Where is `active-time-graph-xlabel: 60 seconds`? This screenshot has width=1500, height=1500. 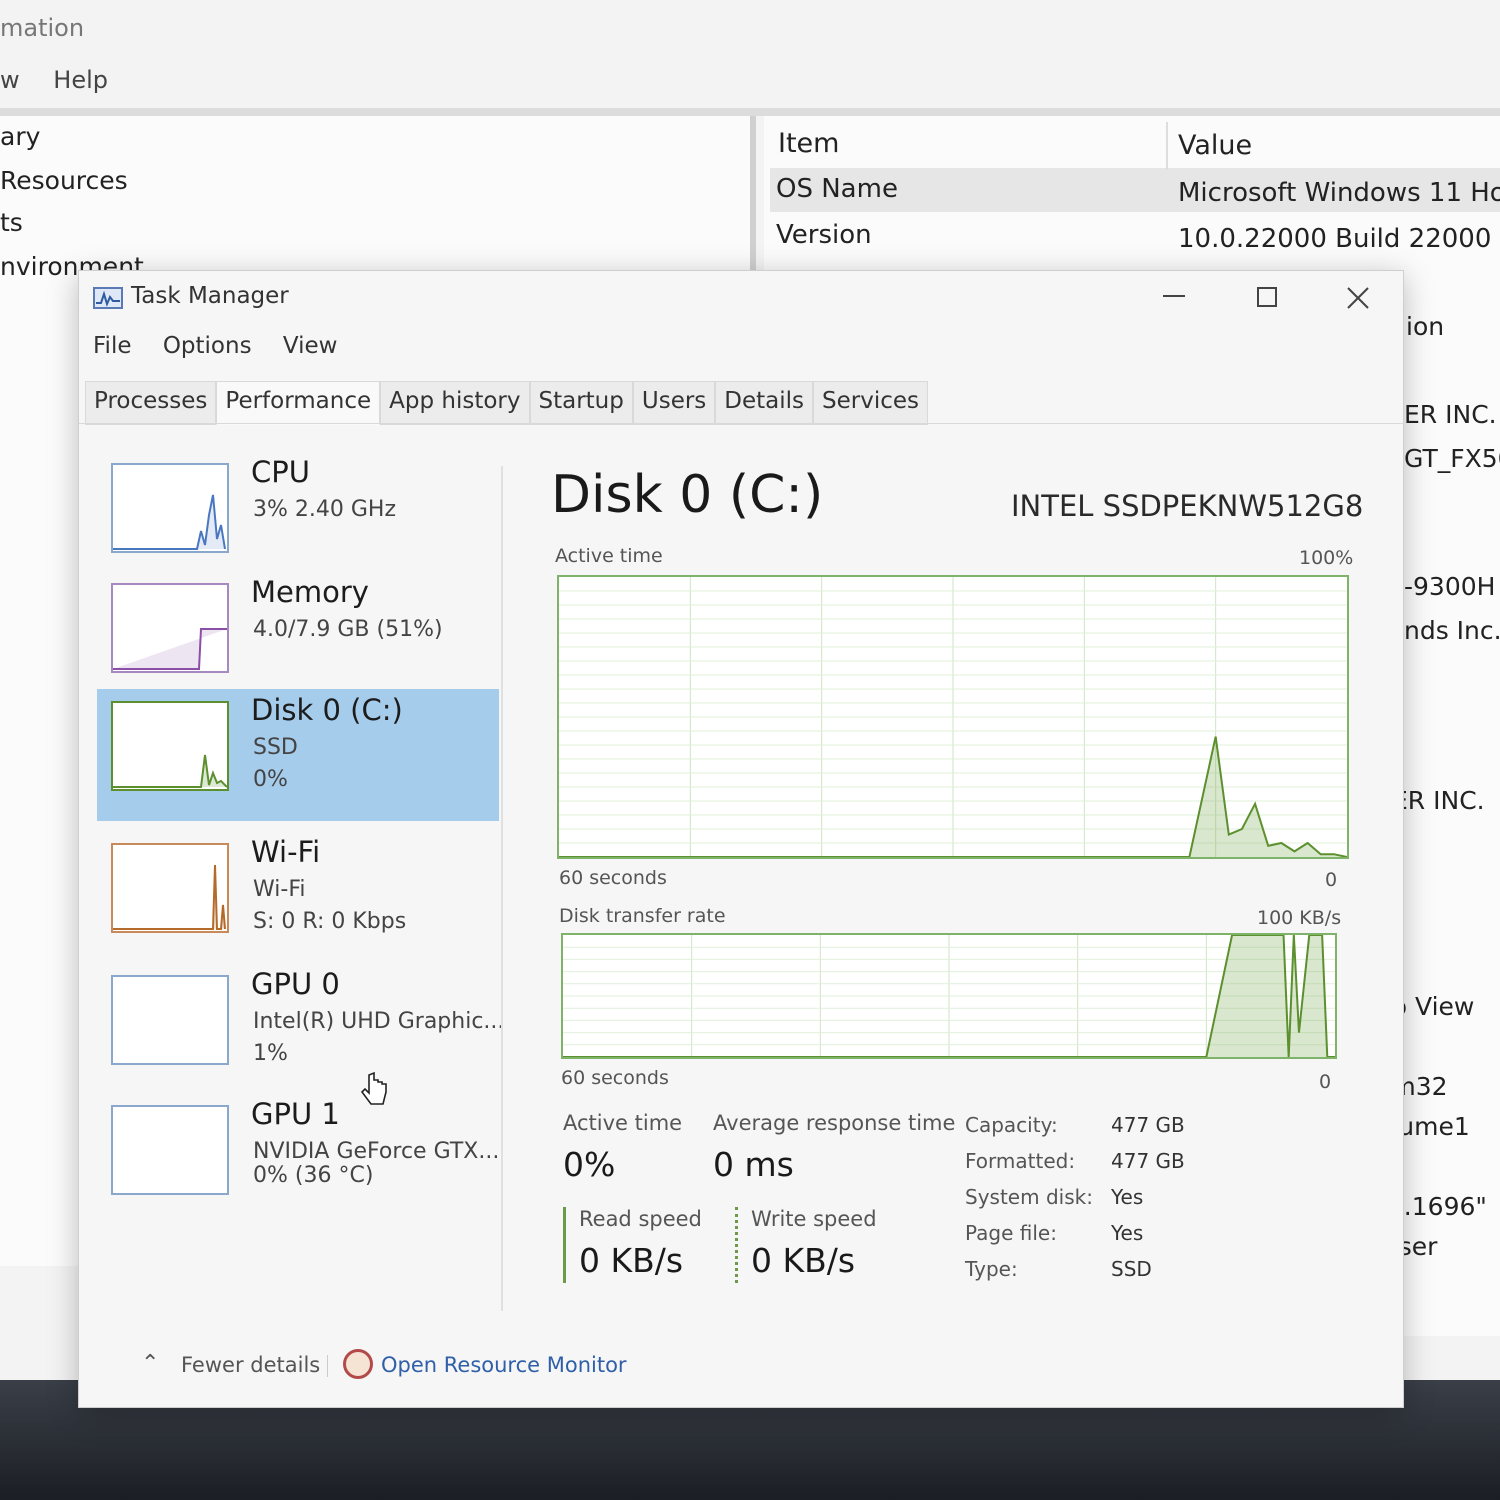
active-time-graph-xlabel: 60 seconds is located at coordinates (613, 878).